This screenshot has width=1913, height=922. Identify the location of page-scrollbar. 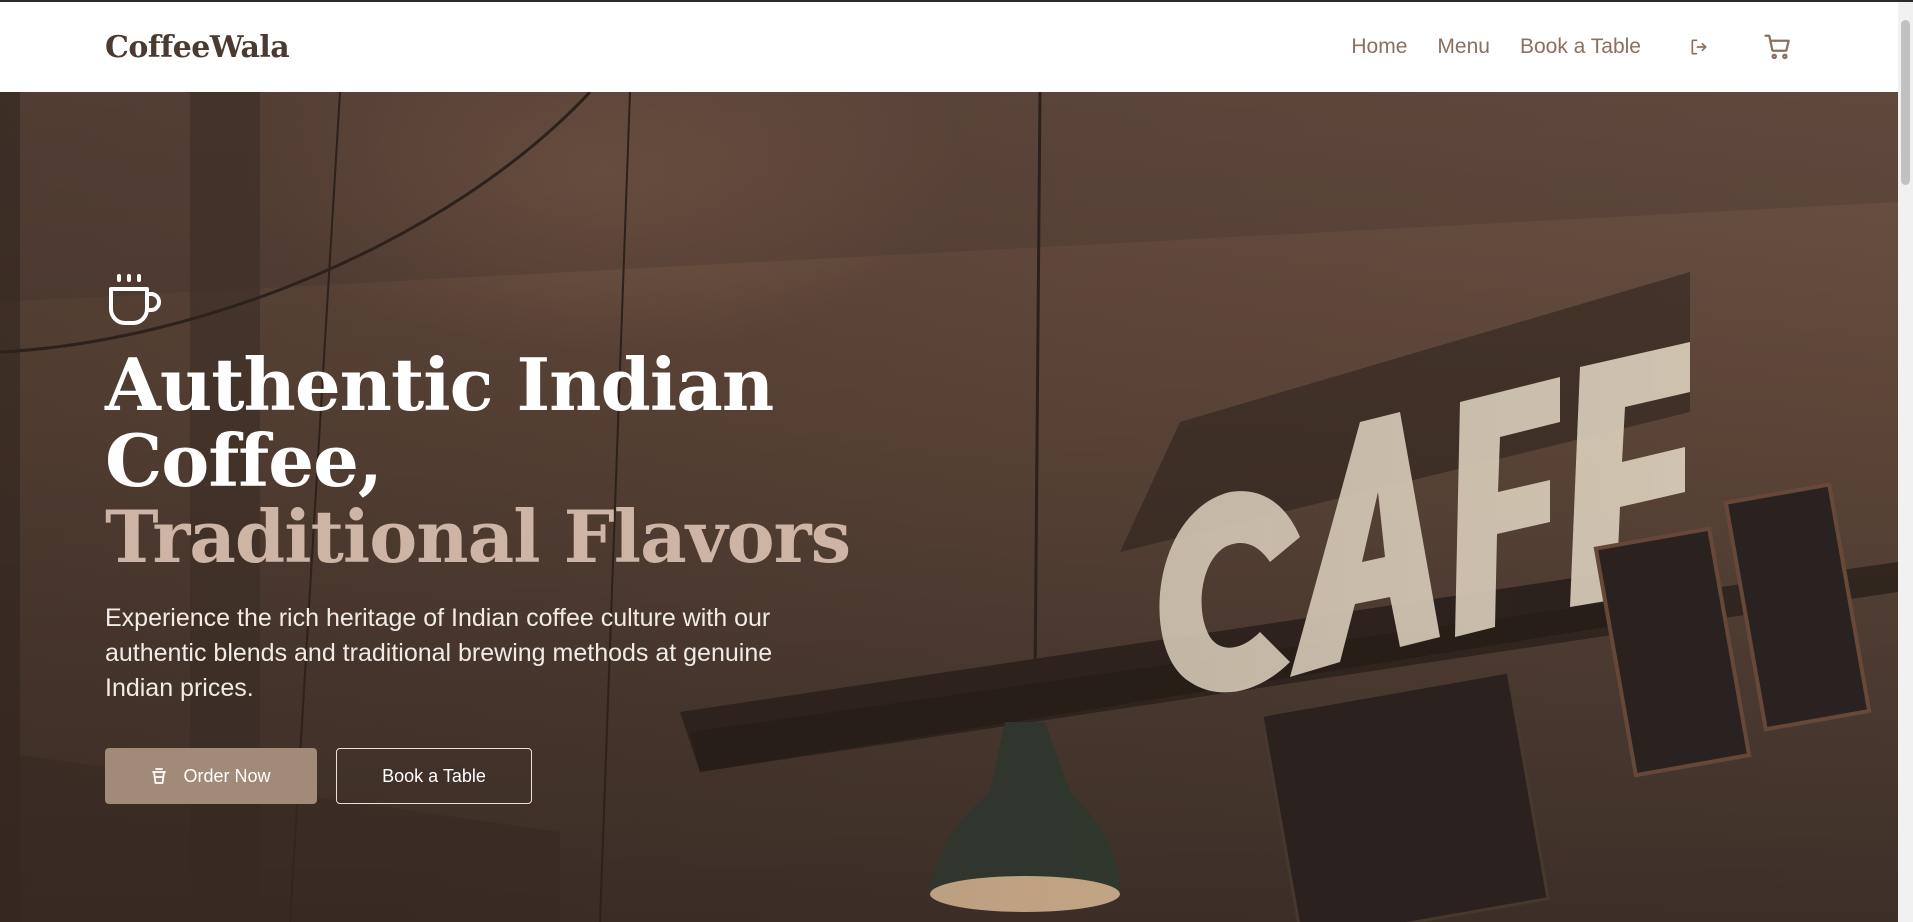
(1905, 462).